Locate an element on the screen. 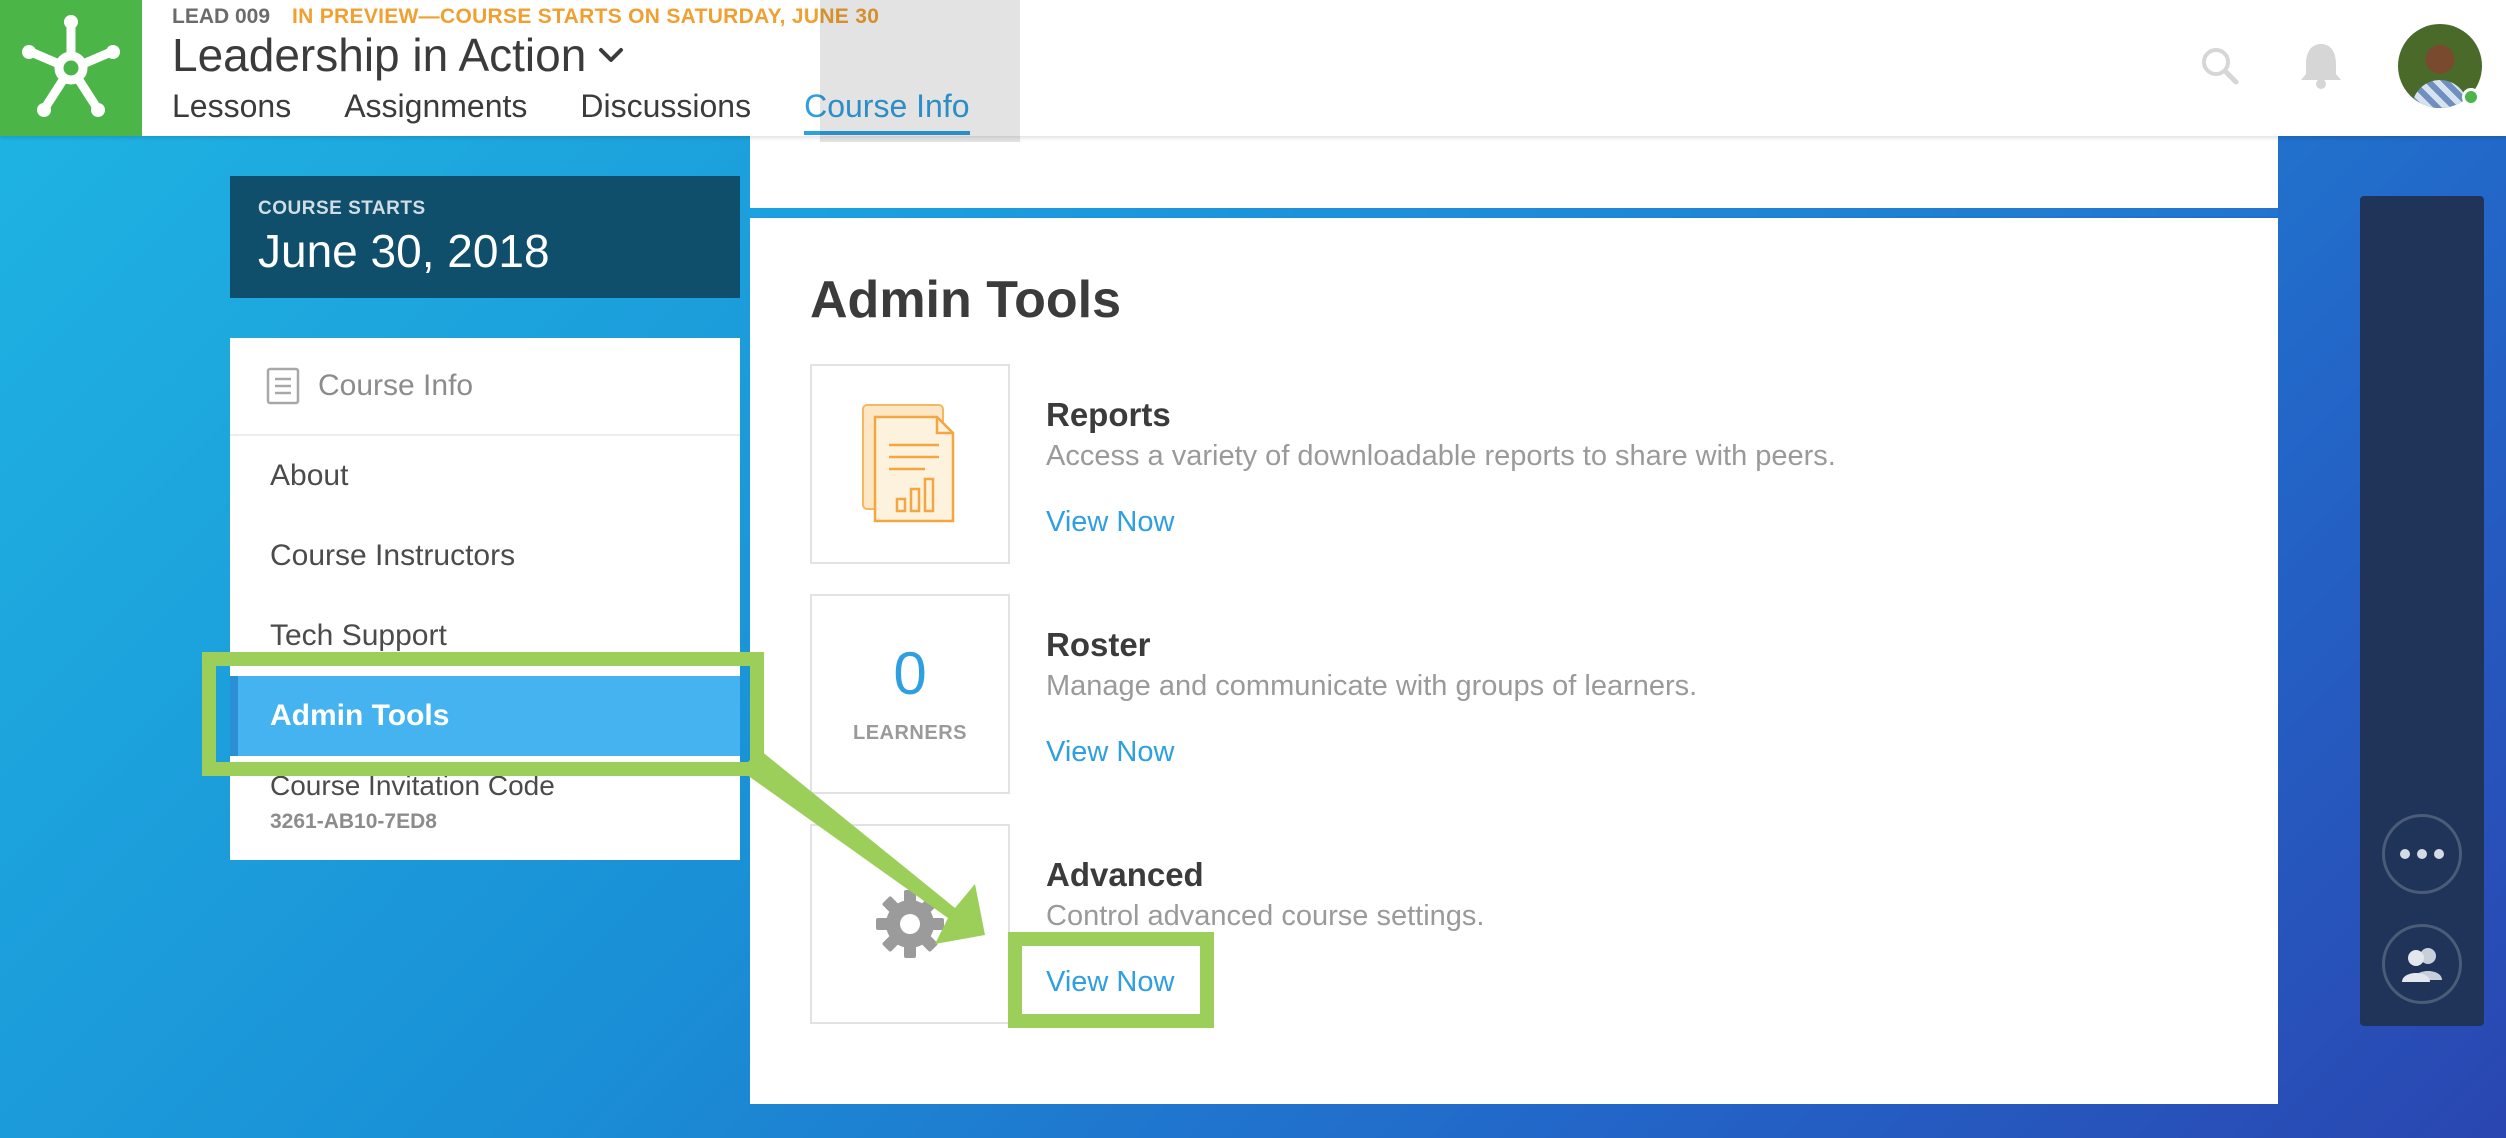 The image size is (2506, 1138). report-document-icon is located at coordinates (908, 463).